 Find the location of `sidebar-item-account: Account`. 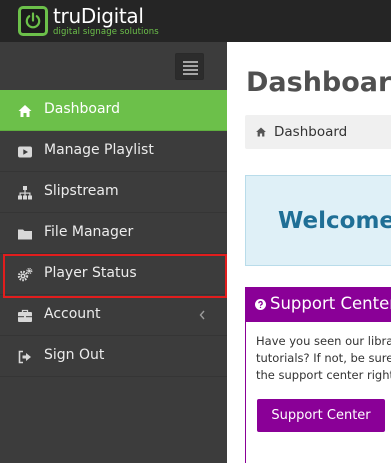

sidebar-item-account: Account is located at coordinates (113, 315).